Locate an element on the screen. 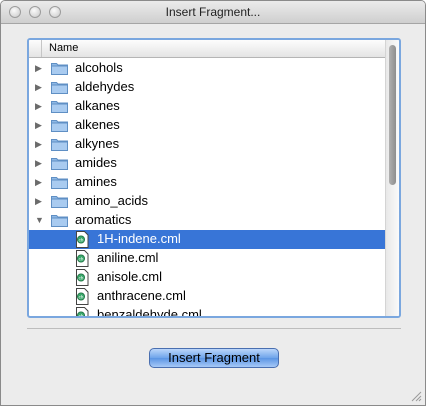 The height and width of the screenshot is (406, 426). scrollbar-thumb is located at coordinates (392, 115).